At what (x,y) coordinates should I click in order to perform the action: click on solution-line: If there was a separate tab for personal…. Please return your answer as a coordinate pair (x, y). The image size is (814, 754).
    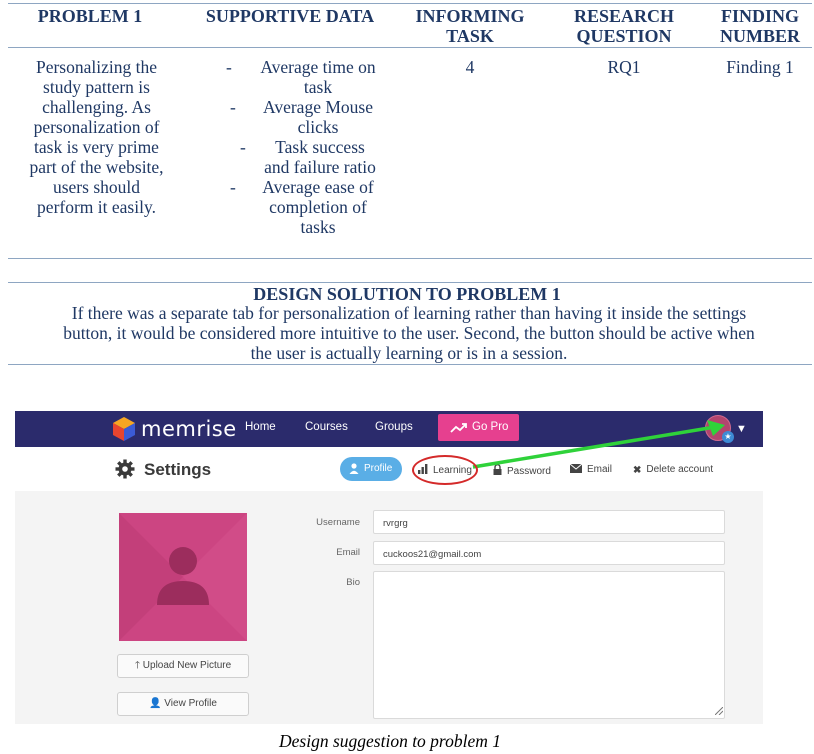
    Looking at the image, I should click on (409, 313).